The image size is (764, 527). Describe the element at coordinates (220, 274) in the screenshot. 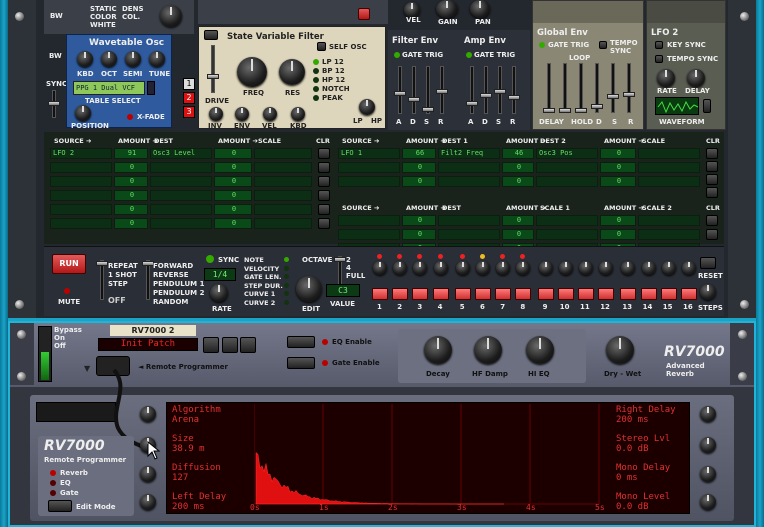

I see `rate-display: 1/4` at that location.